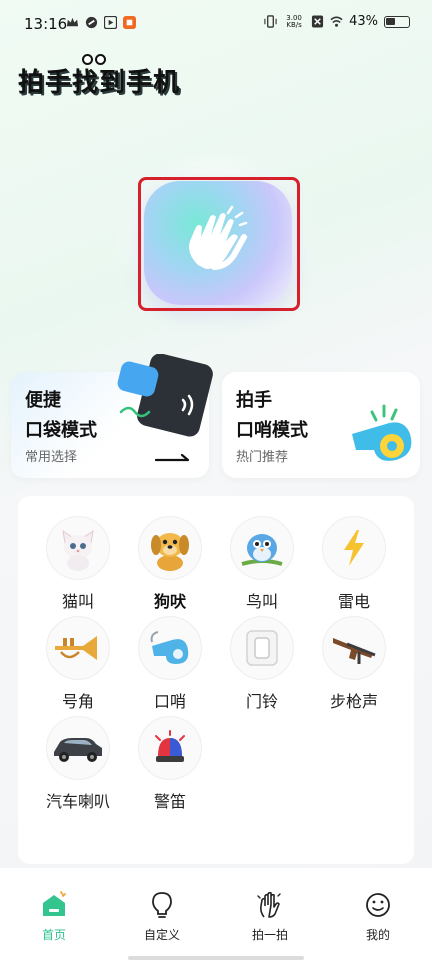 Image resolution: width=432 pixels, height=964 pixels. What do you see at coordinates (77, 801) in the screenshot?
I see `sound-label: 汽车喇叭` at bounding box center [77, 801].